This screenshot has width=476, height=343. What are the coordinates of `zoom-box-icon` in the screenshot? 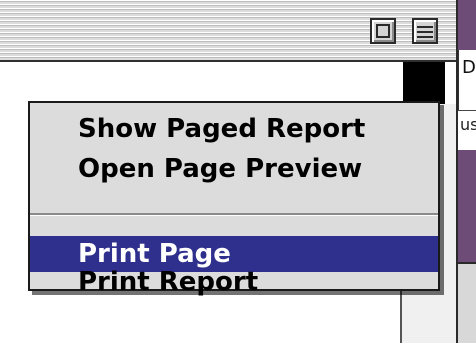 It's located at (383, 31).